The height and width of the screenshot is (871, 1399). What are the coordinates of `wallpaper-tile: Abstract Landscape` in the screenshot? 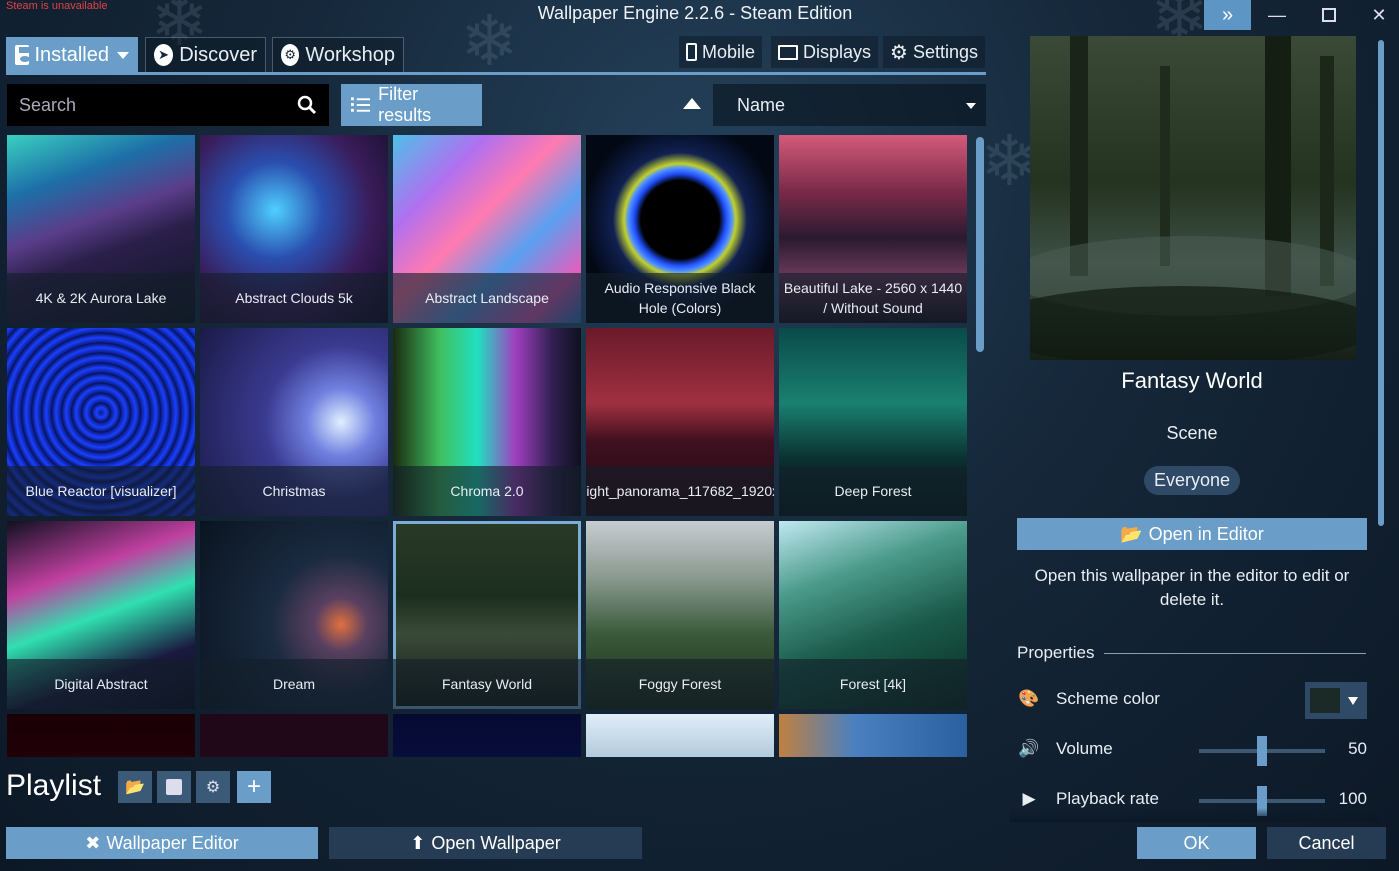 It's located at (487, 229).